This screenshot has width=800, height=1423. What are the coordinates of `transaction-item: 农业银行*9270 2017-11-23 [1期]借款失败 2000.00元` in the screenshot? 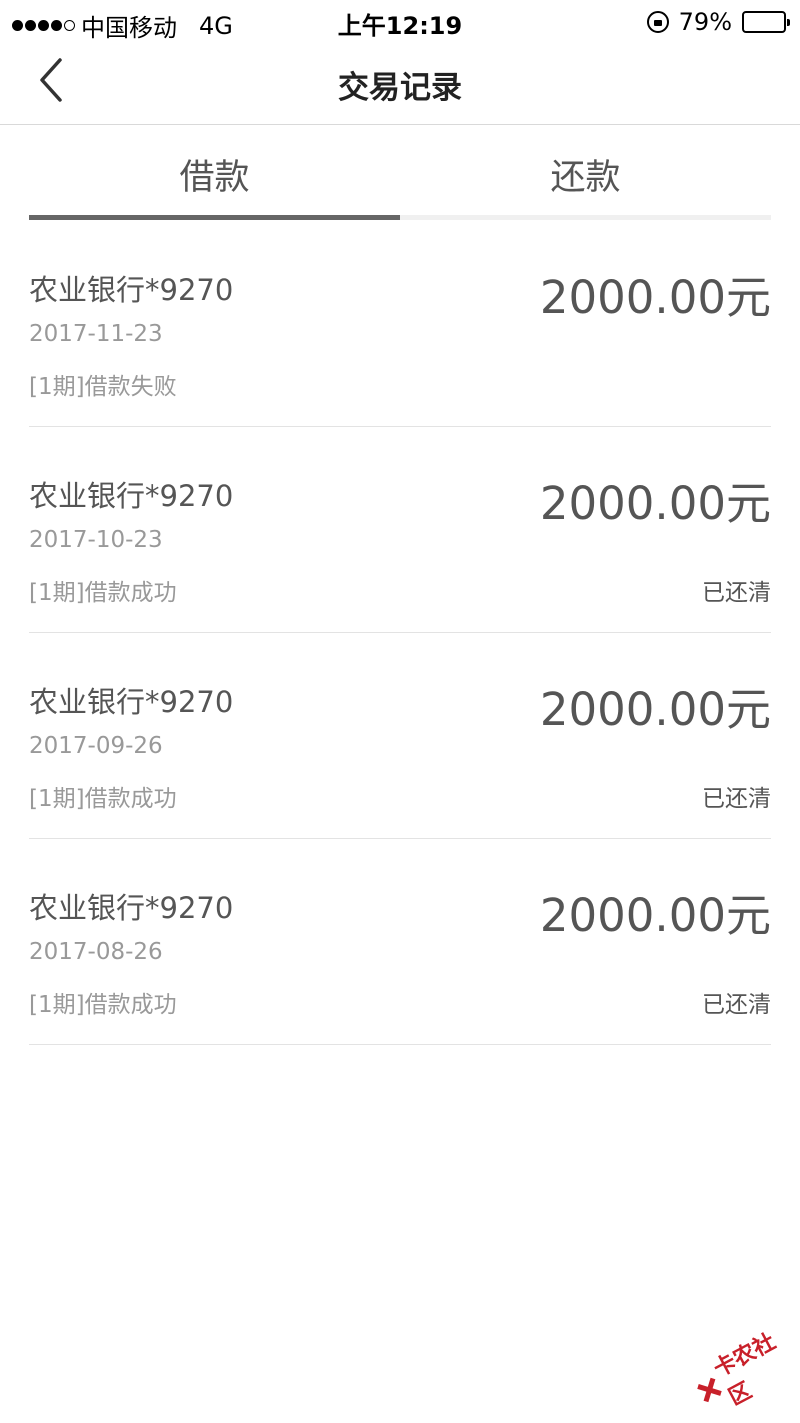 It's located at (400, 324).